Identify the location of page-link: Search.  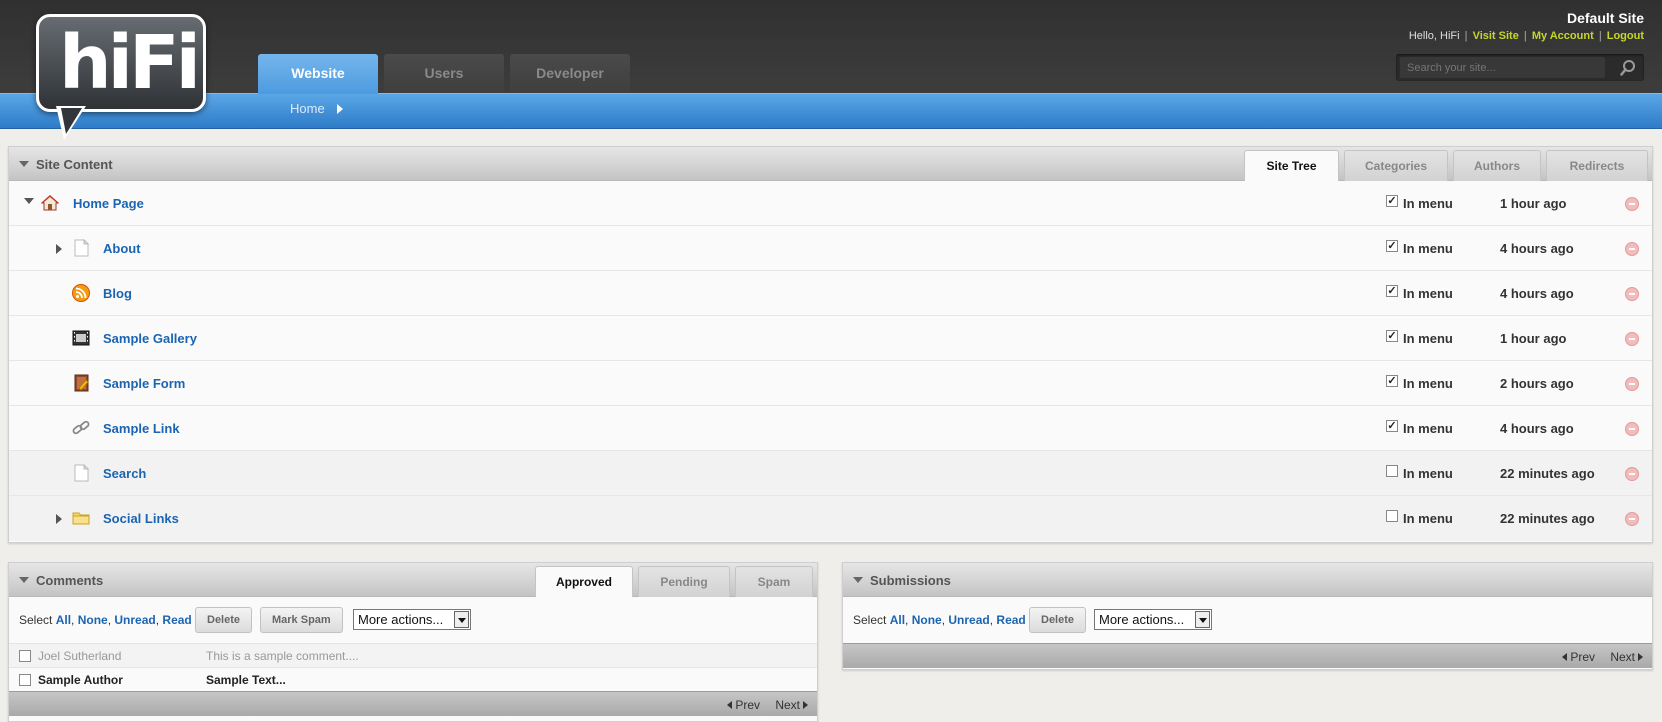
(124, 473).